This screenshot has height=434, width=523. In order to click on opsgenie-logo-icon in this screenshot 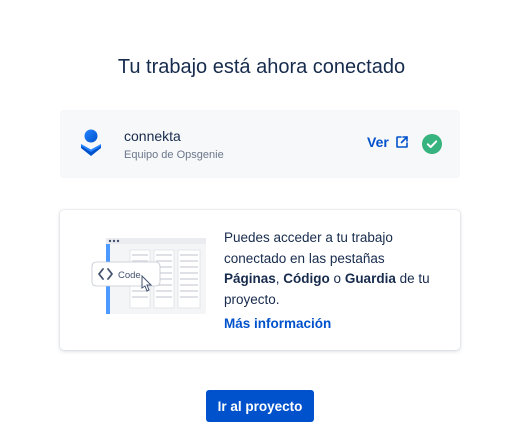, I will do `click(91, 142)`.